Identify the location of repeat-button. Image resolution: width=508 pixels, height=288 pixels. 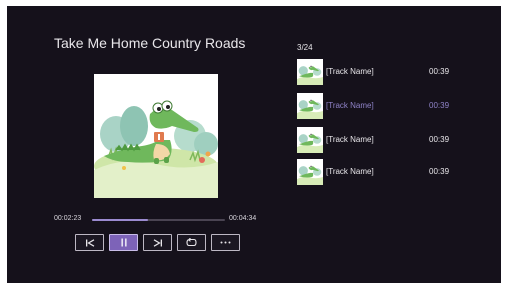
(191, 242).